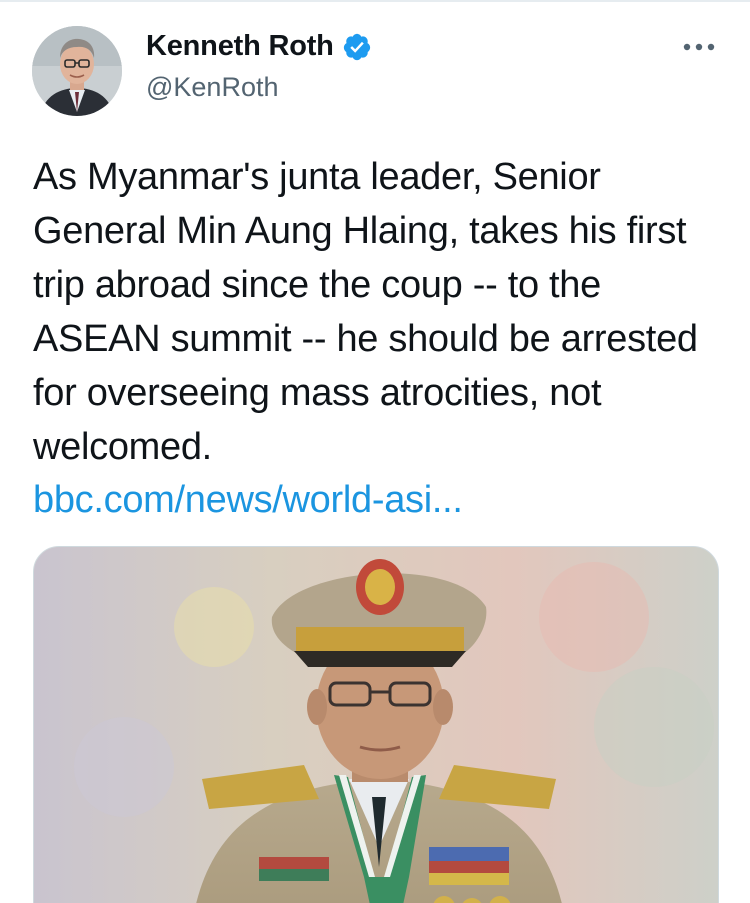 This screenshot has width=750, height=903. I want to click on author-avatar, so click(77, 71).